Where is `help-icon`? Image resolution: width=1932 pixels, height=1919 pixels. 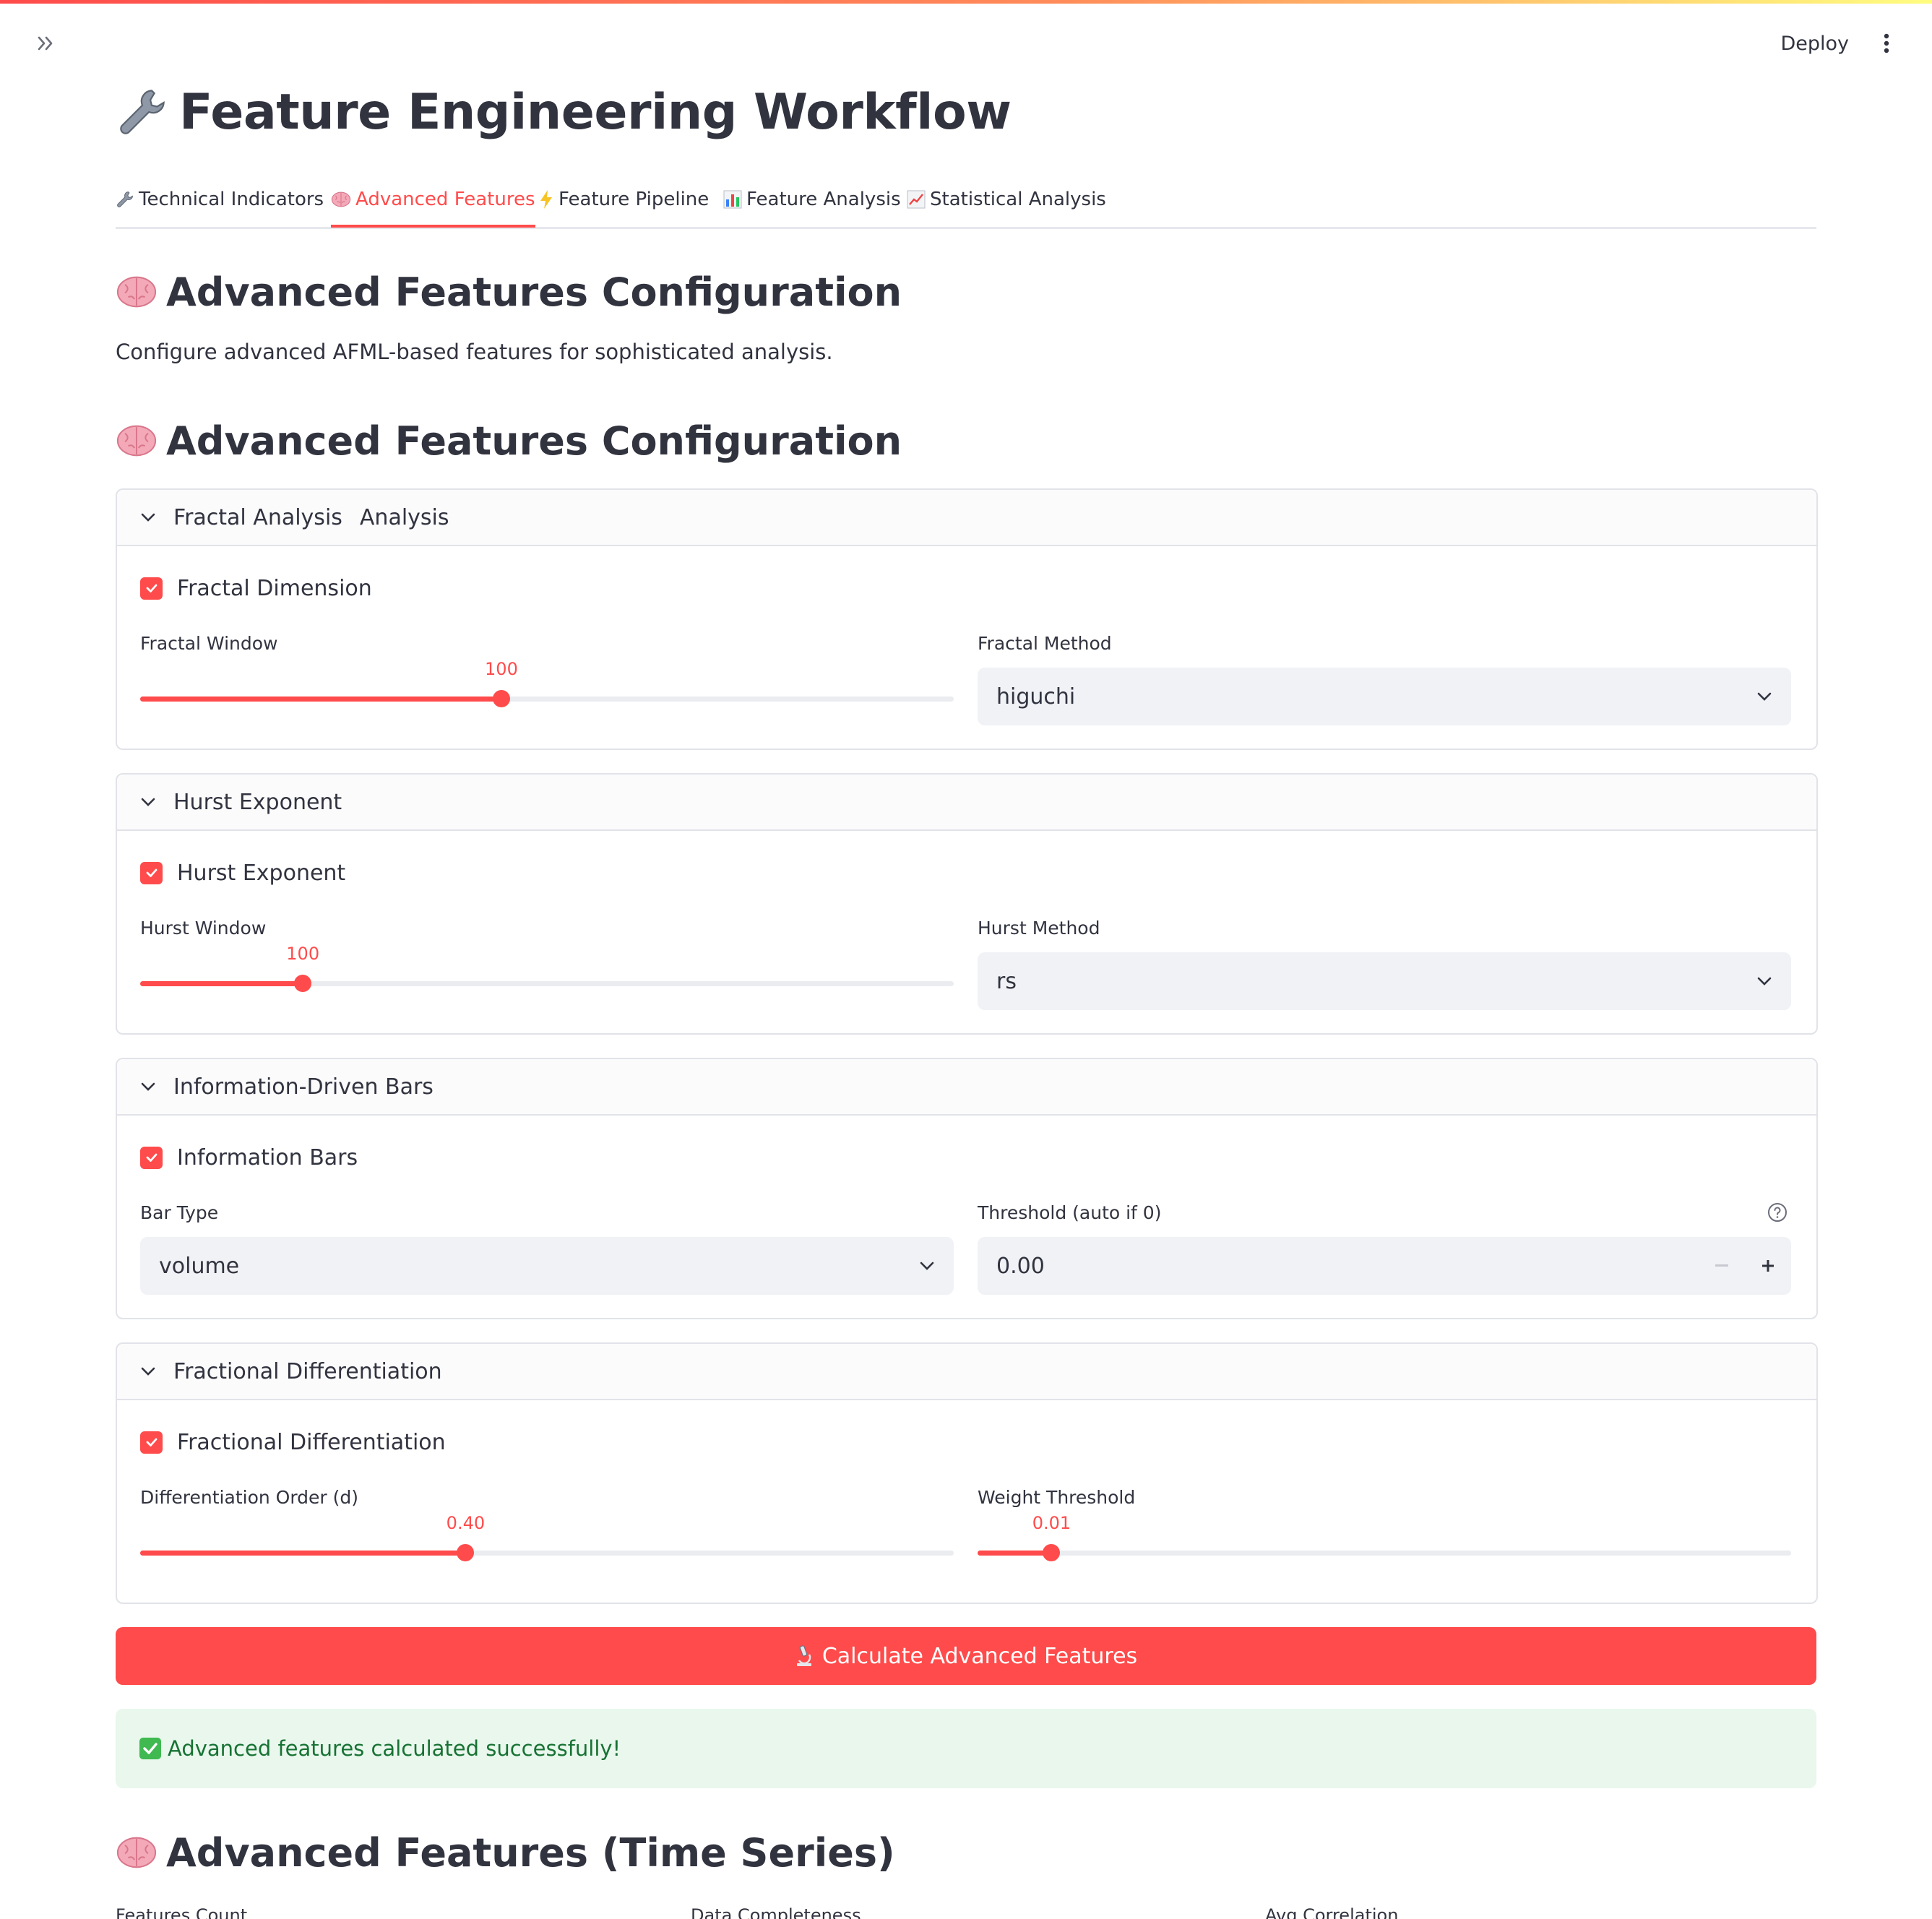 help-icon is located at coordinates (1777, 1212).